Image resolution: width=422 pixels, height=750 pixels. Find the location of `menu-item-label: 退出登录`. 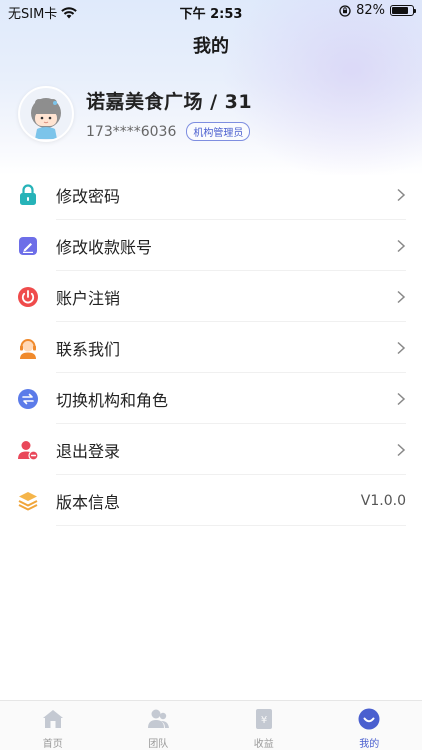

menu-item-label: 退出登录 is located at coordinates (88, 451).